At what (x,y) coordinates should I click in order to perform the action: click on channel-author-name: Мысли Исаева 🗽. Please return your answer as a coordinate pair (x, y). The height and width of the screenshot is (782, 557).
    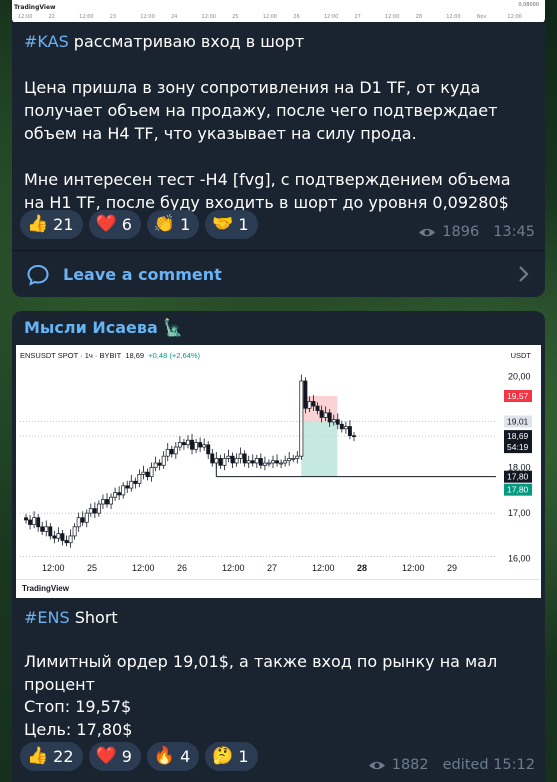
    Looking at the image, I should click on (103, 327).